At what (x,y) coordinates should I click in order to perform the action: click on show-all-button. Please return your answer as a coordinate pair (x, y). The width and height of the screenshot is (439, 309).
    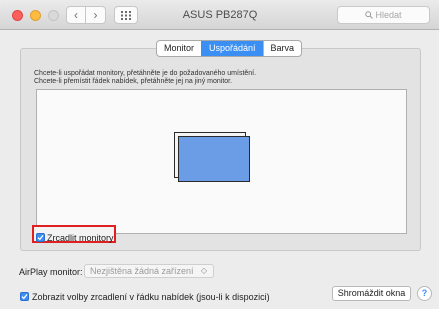
    Looking at the image, I should click on (126, 15).